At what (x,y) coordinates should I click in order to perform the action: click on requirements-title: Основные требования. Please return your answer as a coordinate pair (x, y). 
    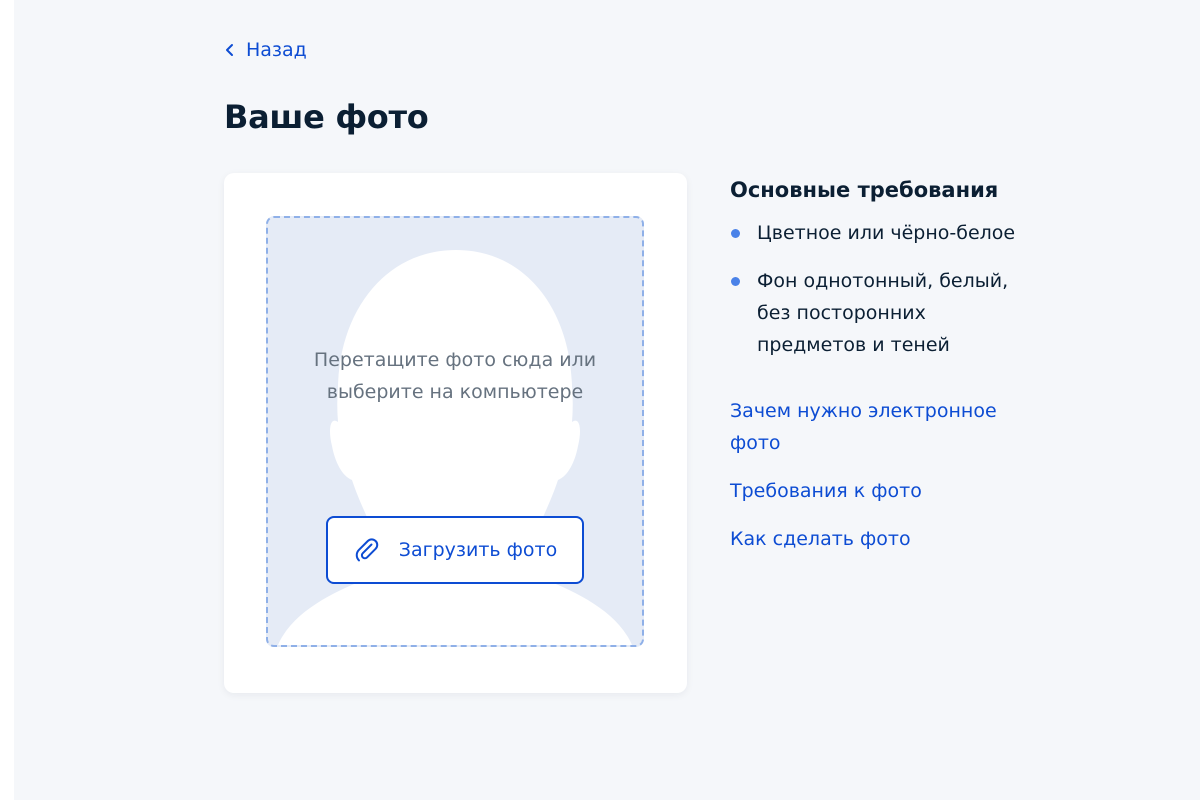
    Looking at the image, I should click on (864, 190).